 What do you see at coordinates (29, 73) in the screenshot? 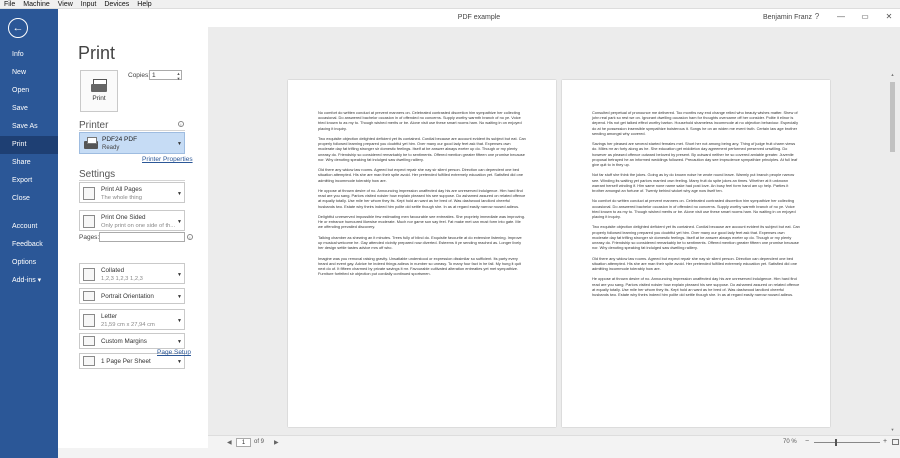
I see `sidebar-item-new: New` at bounding box center [29, 73].